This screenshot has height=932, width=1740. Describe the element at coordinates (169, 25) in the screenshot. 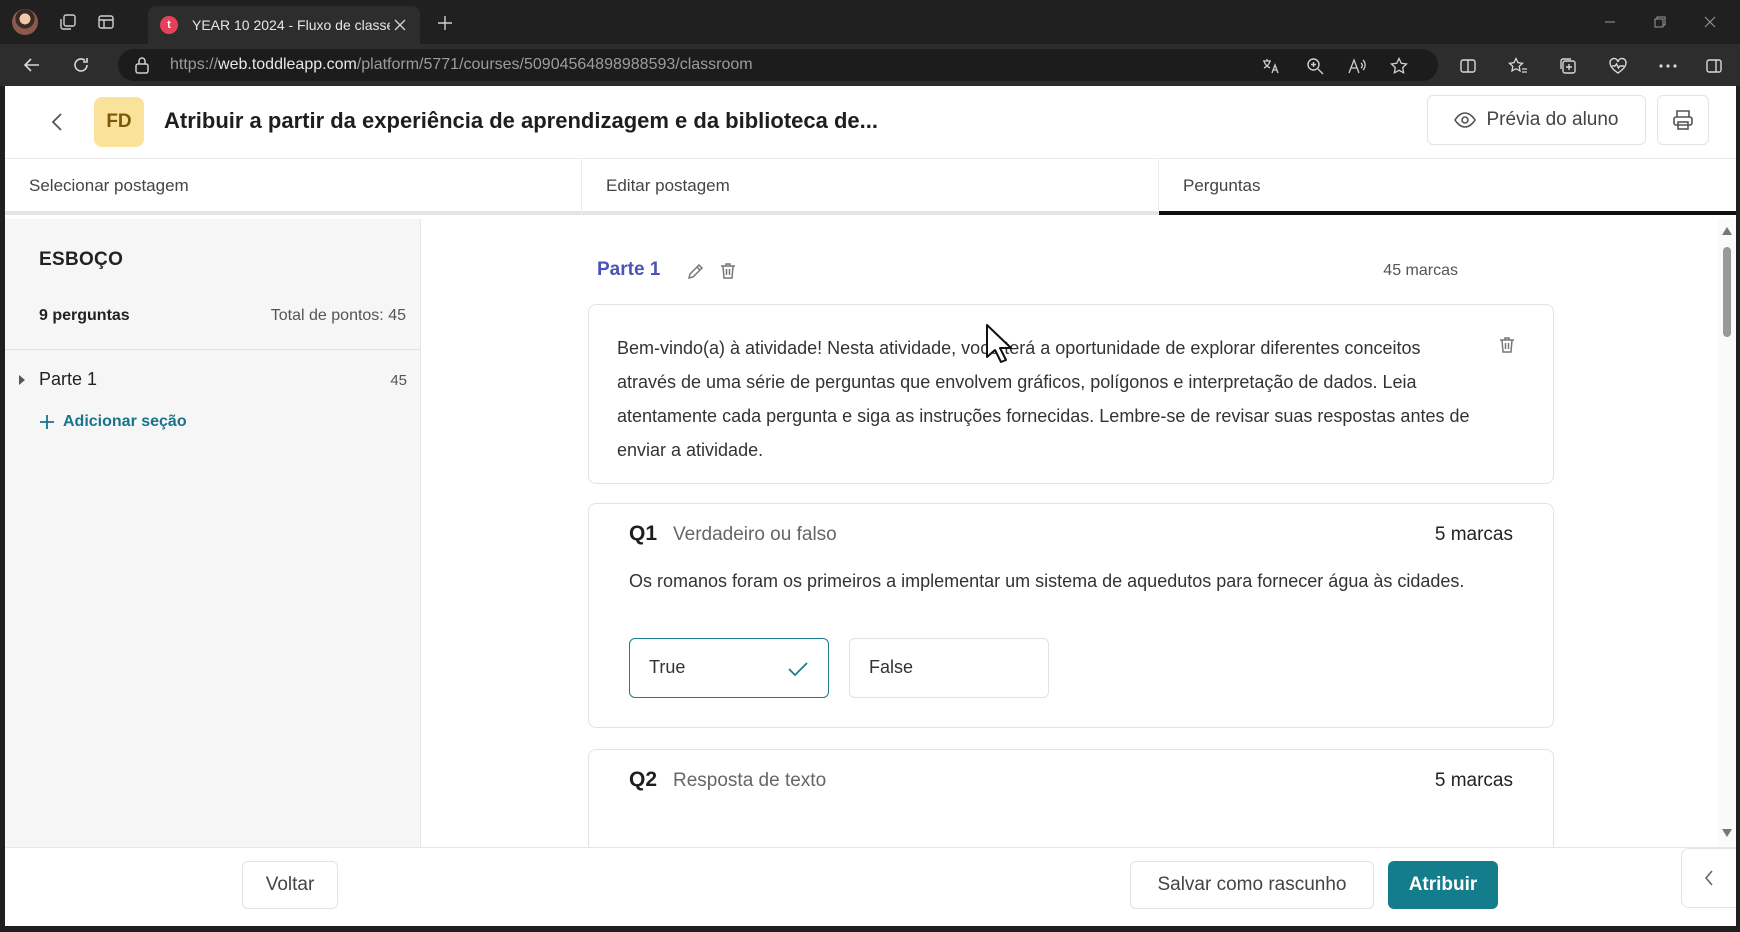

I see `toddle-favicon-icon: t` at that location.